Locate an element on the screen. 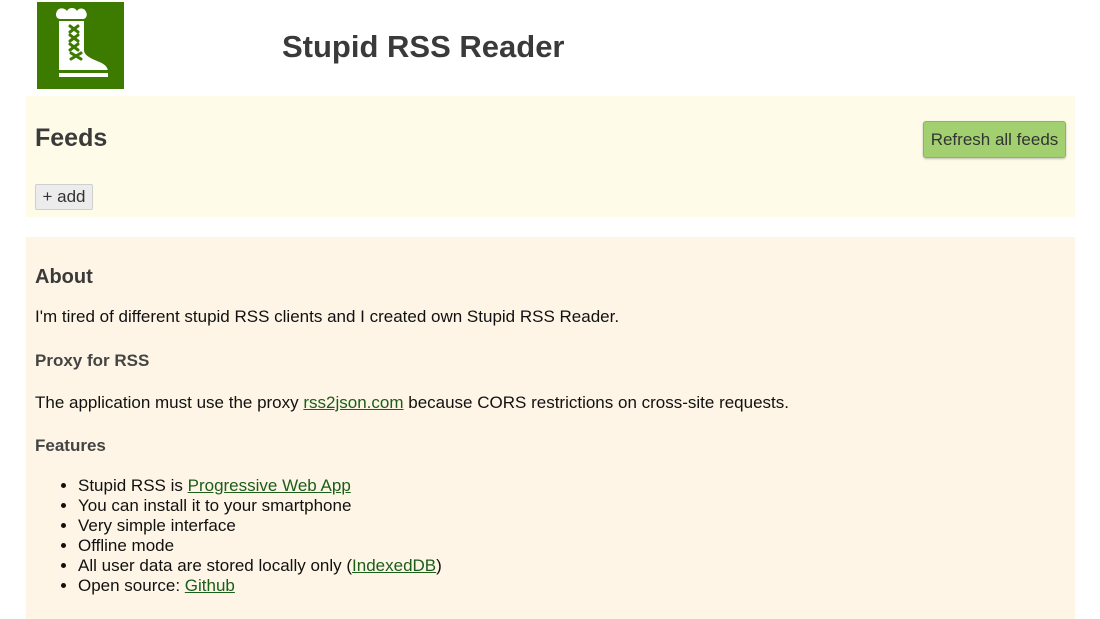  feature-text: ) is located at coordinates (439, 565).